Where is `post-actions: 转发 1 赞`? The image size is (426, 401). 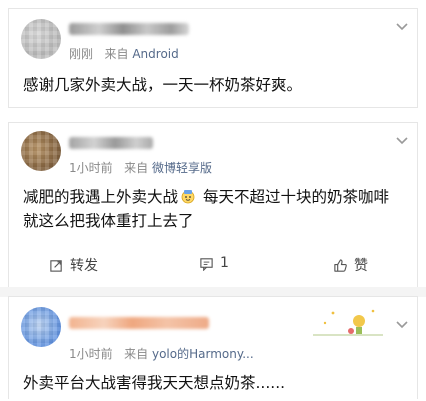
post-actions: 转发 1 赞 is located at coordinates (213, 265).